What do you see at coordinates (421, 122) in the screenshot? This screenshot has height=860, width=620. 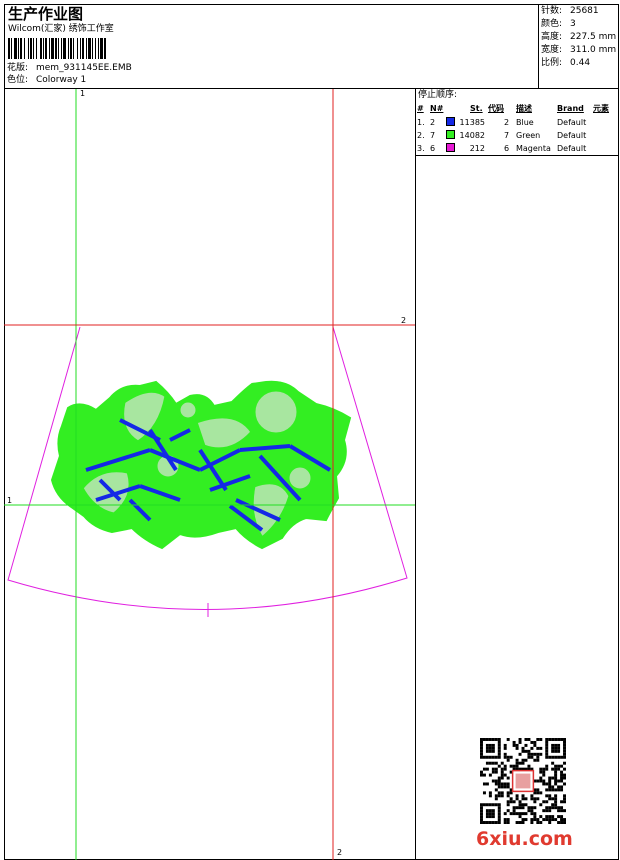 I see `row-index: 1.` at bounding box center [421, 122].